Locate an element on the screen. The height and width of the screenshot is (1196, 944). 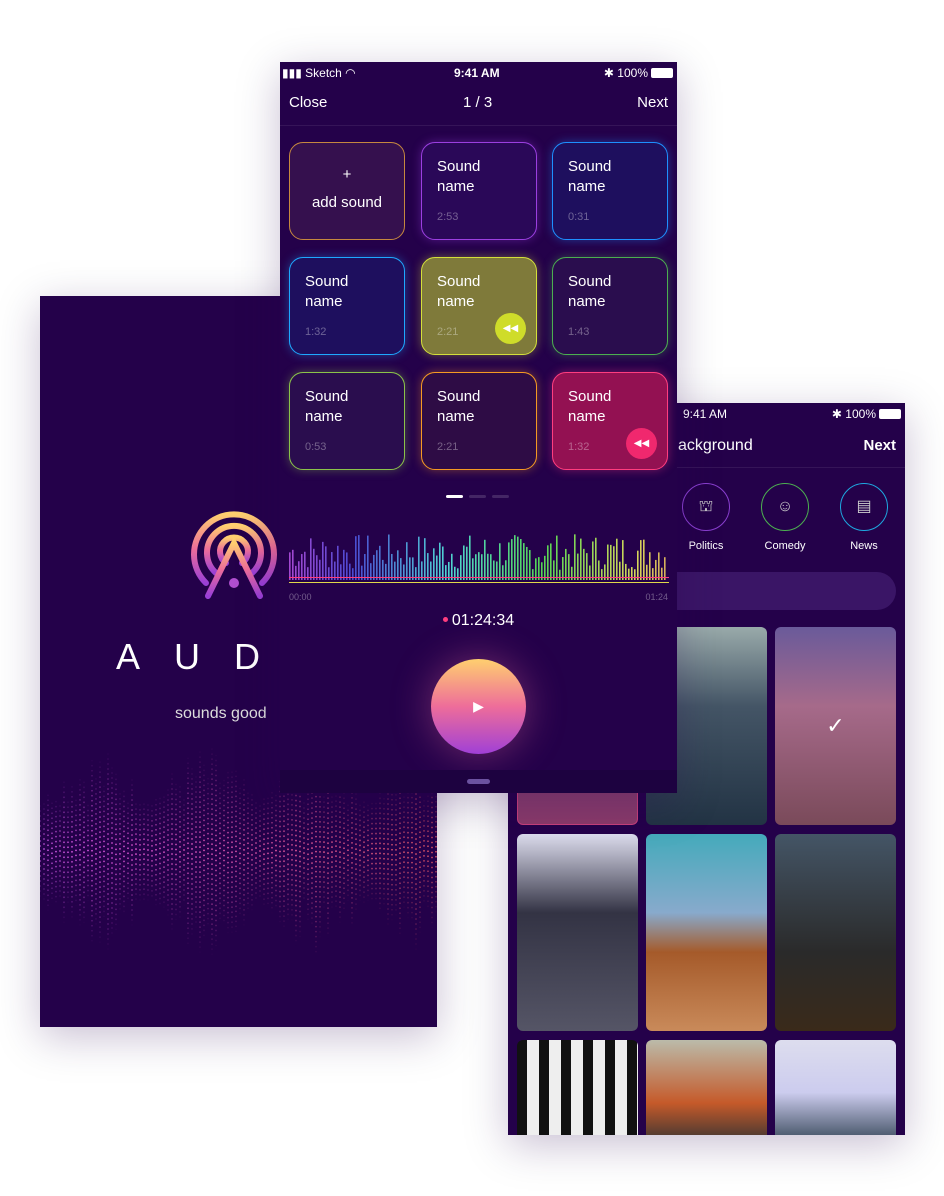
sound-tile: Sound name 2:21 ◀◀ is located at coordinates (479, 306).